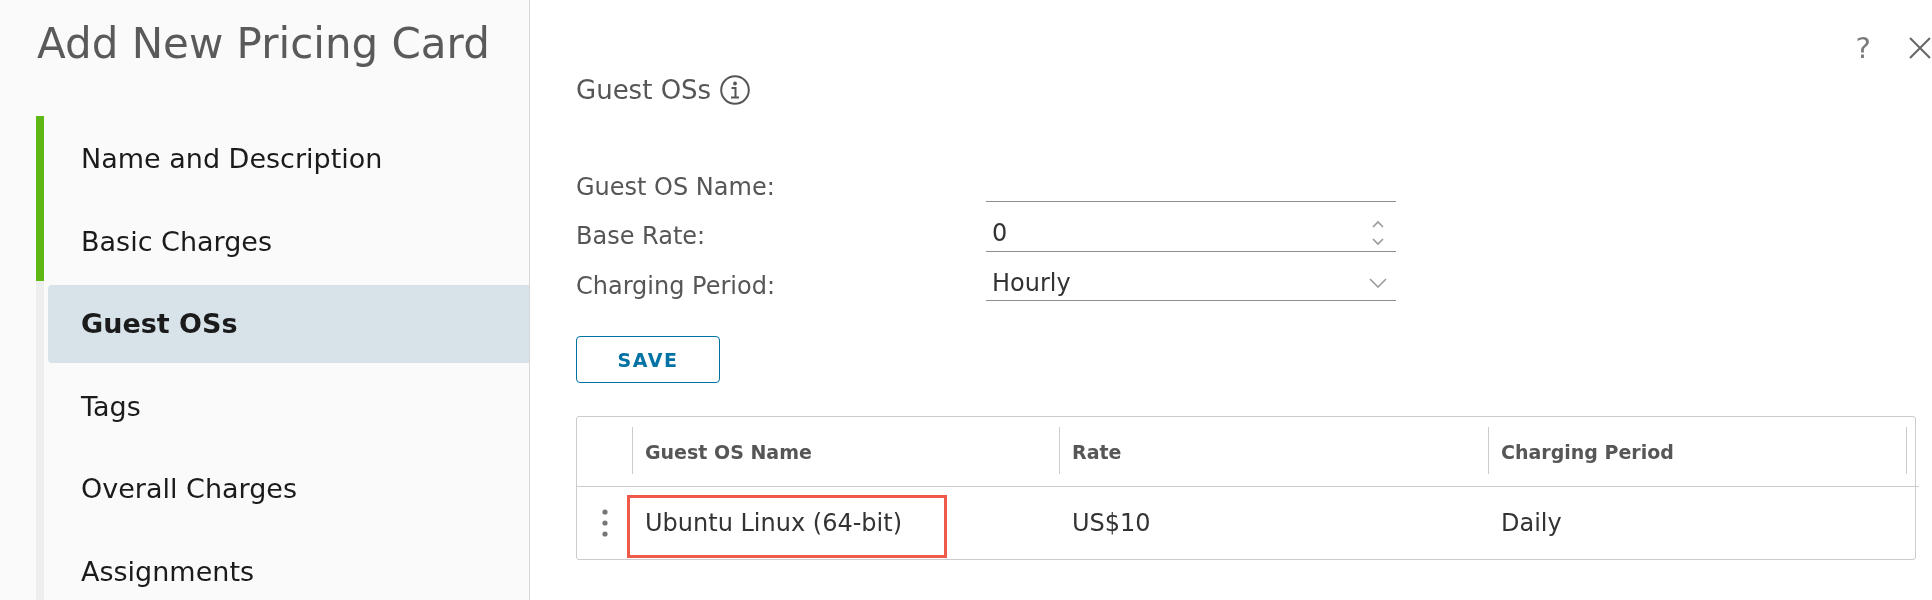  What do you see at coordinates (604, 523) in the screenshot?
I see `kebab-menu-icon` at bounding box center [604, 523].